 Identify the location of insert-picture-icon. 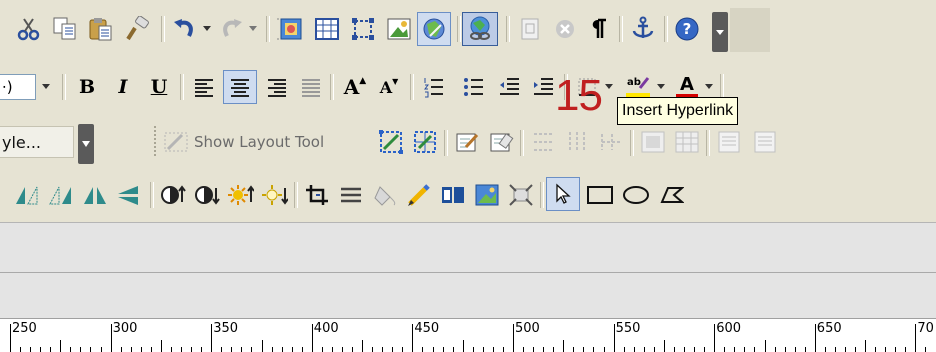
(290, 29).